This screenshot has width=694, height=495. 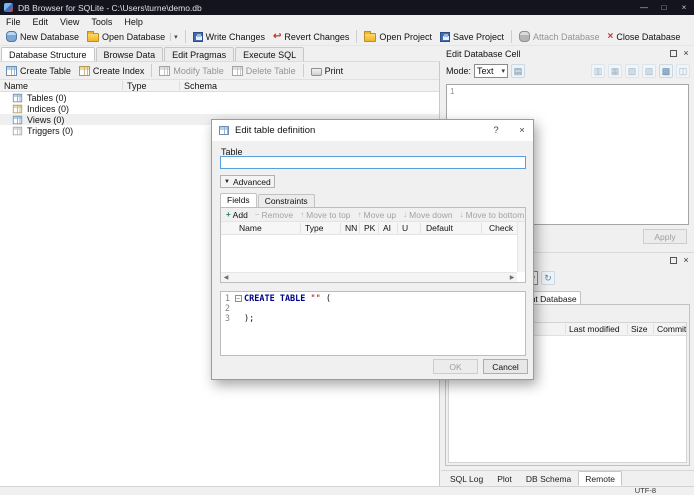 What do you see at coordinates (377, 215) in the screenshot?
I see `move-up-button: ↑ Move up` at bounding box center [377, 215].